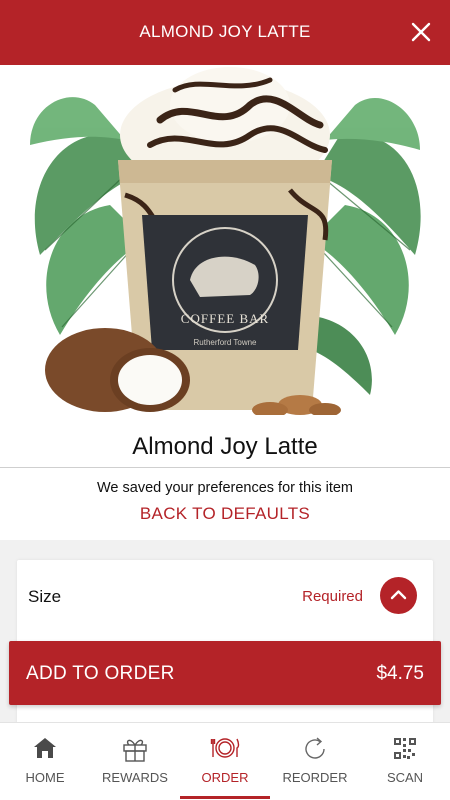  I want to click on tab-label: REORDER, so click(315, 777).